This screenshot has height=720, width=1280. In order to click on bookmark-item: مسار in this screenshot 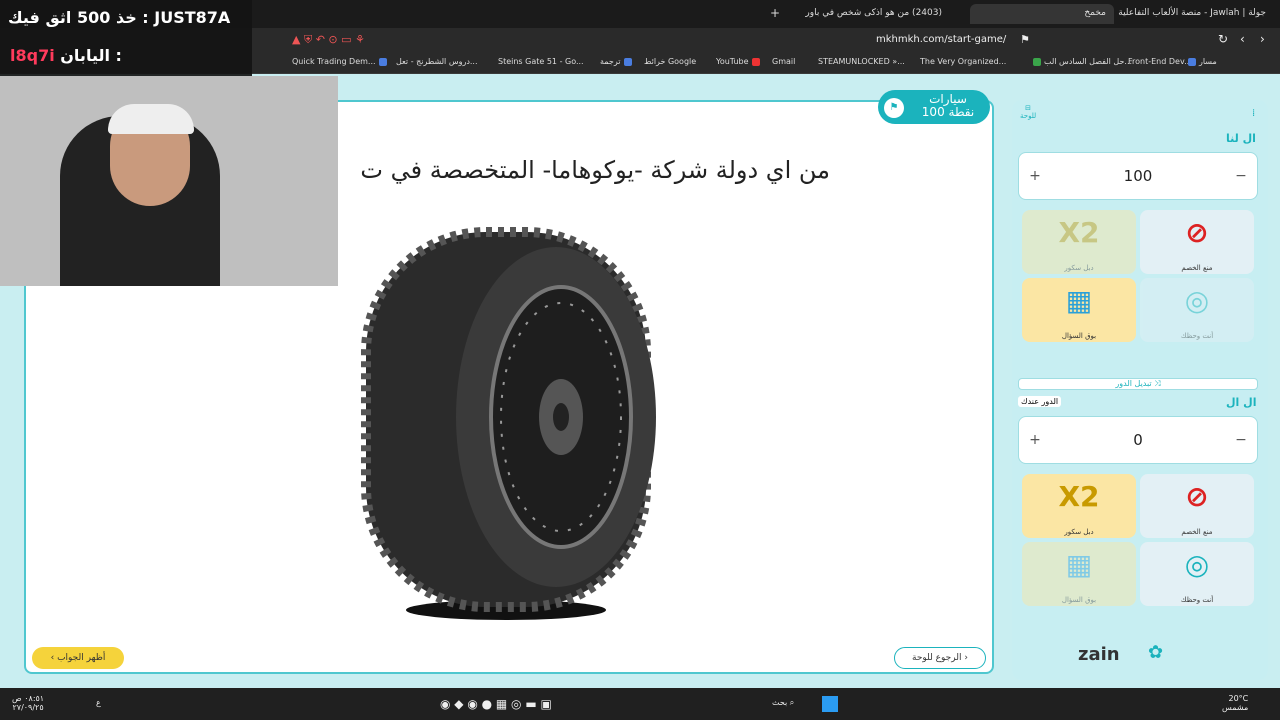, I will do `click(1201, 61)`.